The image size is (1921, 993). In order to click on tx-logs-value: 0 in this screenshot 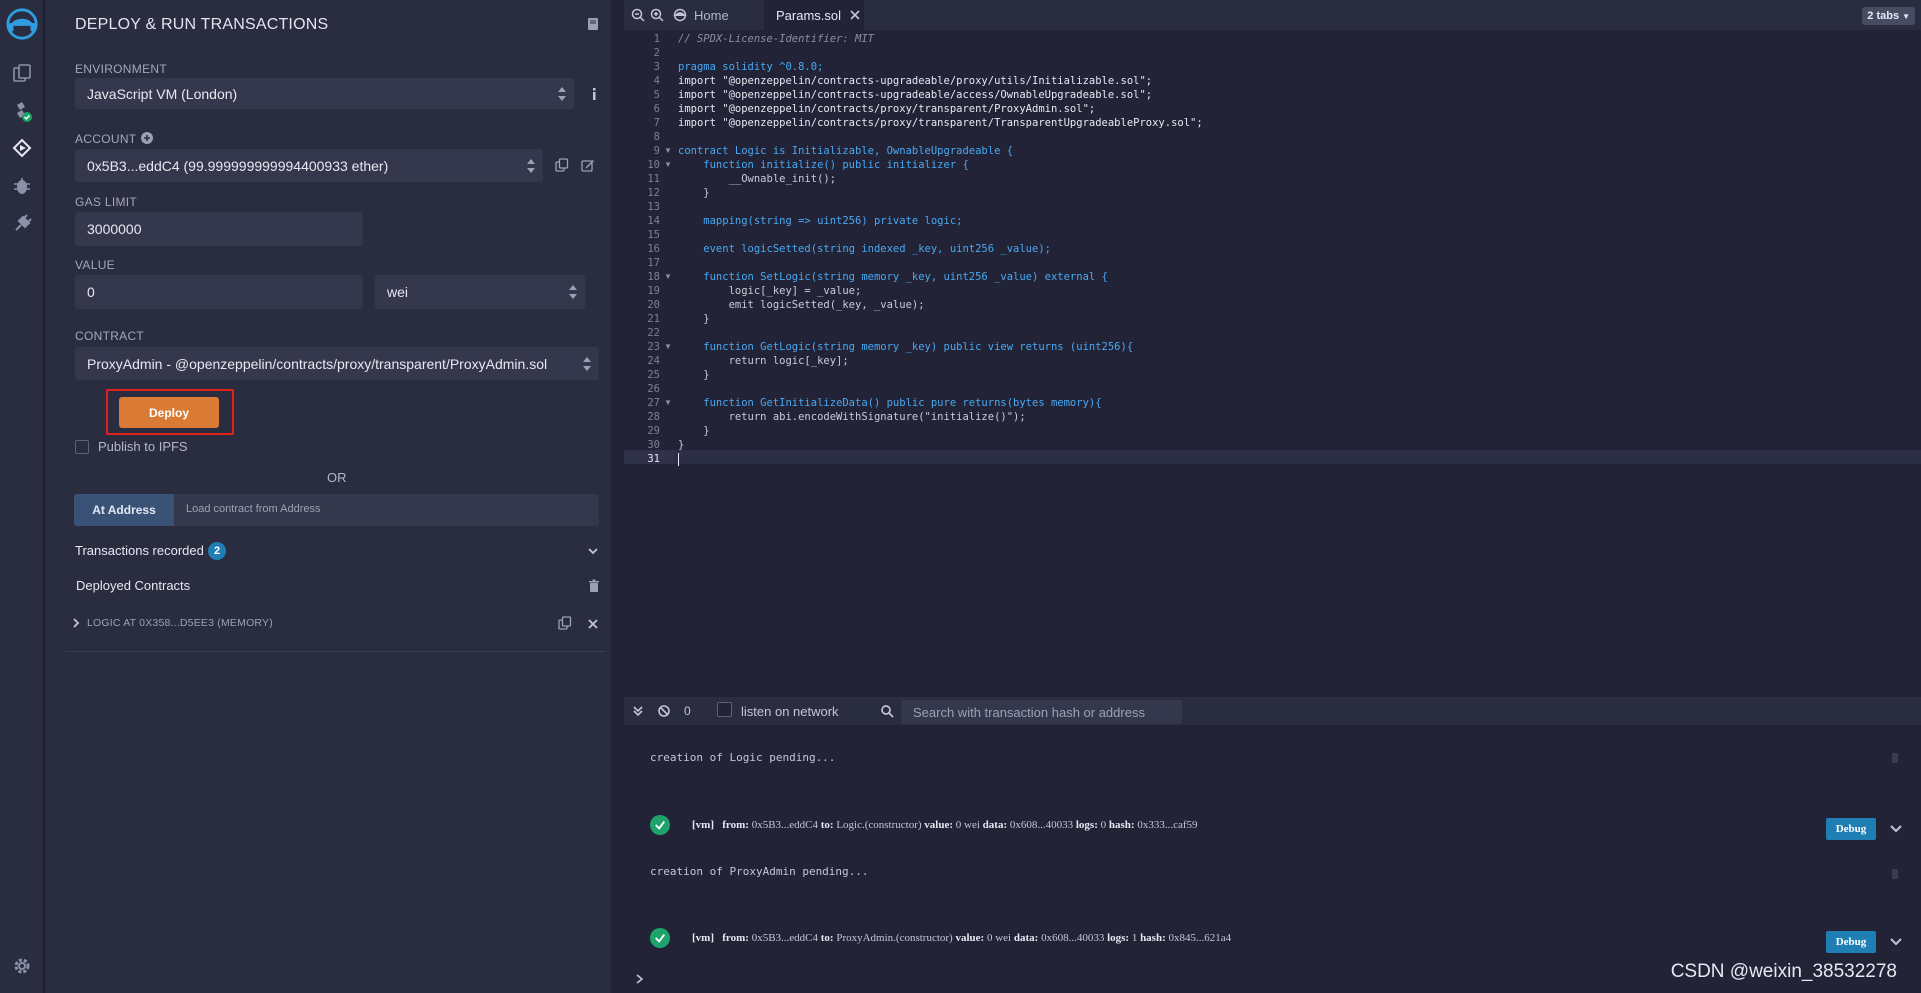, I will do `click(1103, 825)`.